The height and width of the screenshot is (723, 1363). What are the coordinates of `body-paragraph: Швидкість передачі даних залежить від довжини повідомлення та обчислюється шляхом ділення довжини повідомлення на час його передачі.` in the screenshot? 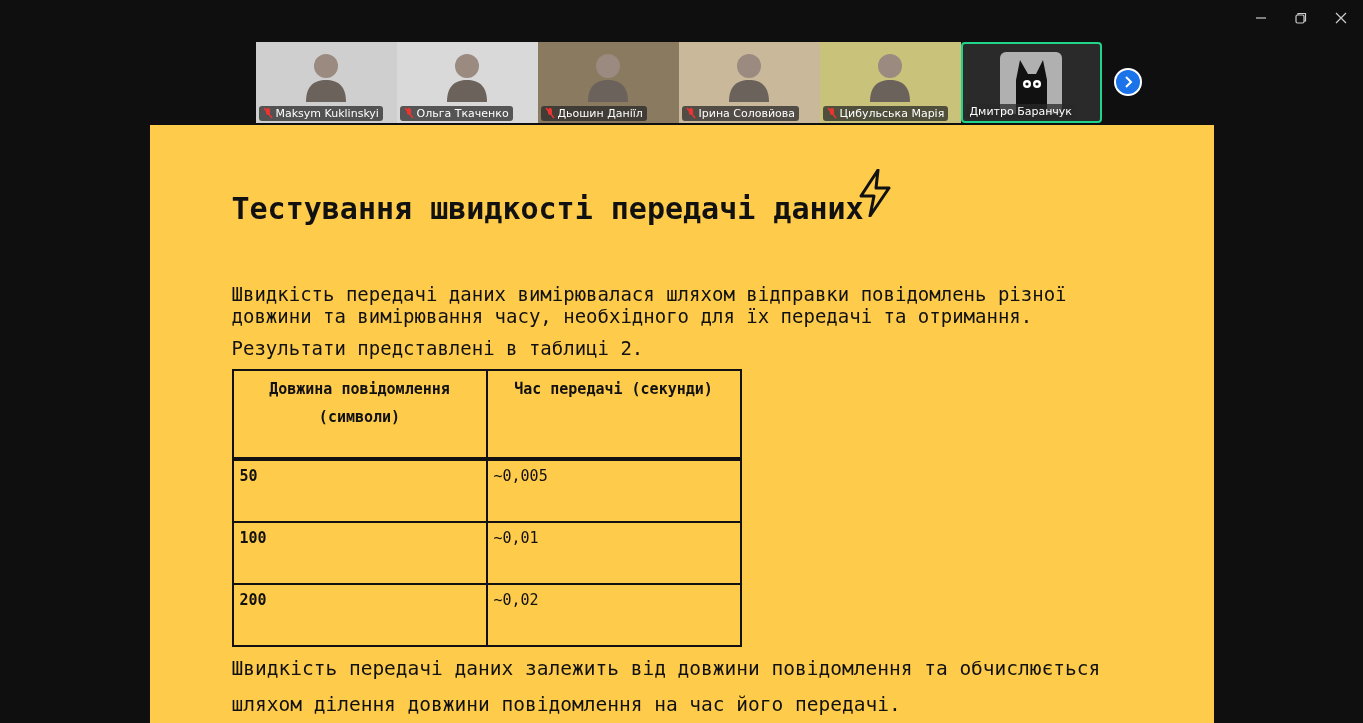 It's located at (666, 687).